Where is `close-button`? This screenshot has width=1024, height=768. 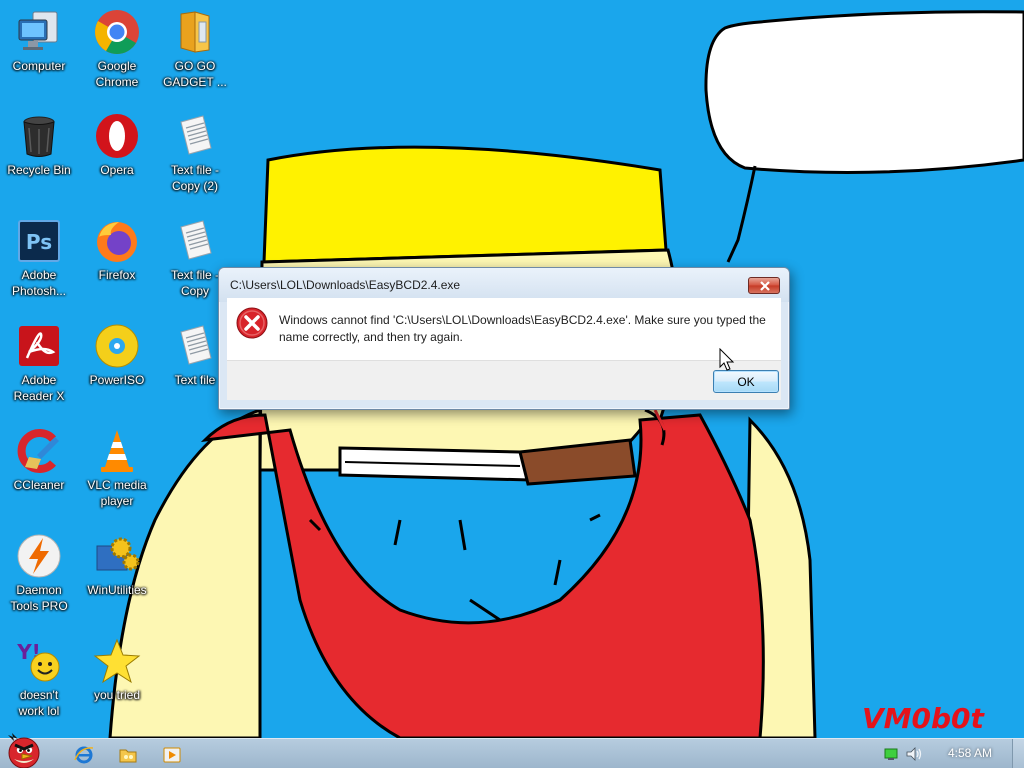 close-button is located at coordinates (764, 285).